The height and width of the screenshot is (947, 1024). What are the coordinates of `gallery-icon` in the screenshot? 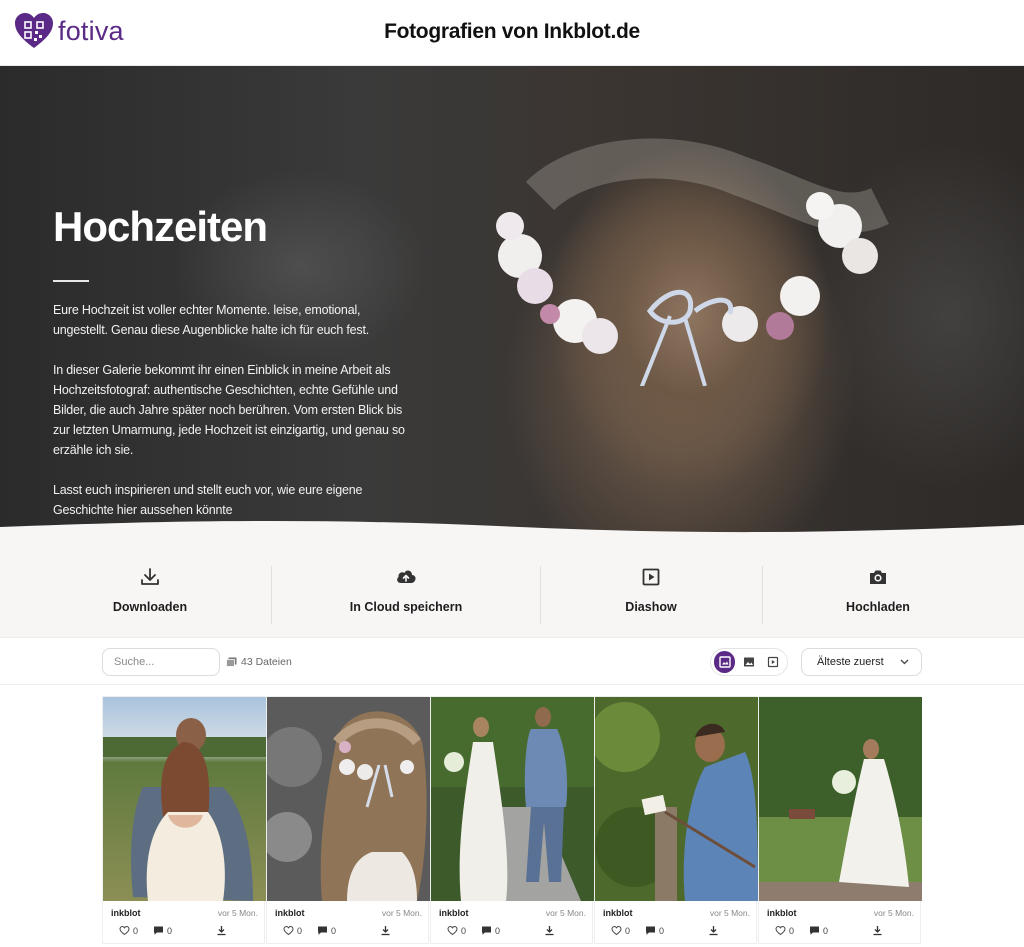 It's located at (724, 662).